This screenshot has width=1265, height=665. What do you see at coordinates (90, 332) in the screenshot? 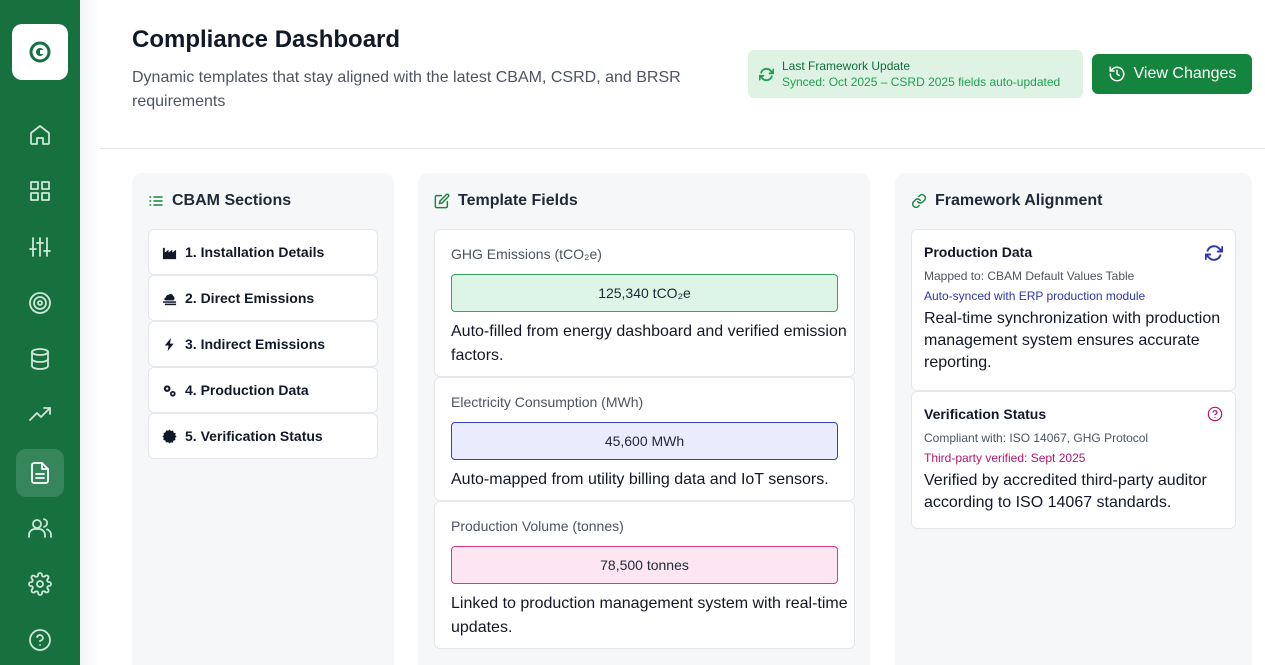
I see `sidebar-shadow` at bounding box center [90, 332].